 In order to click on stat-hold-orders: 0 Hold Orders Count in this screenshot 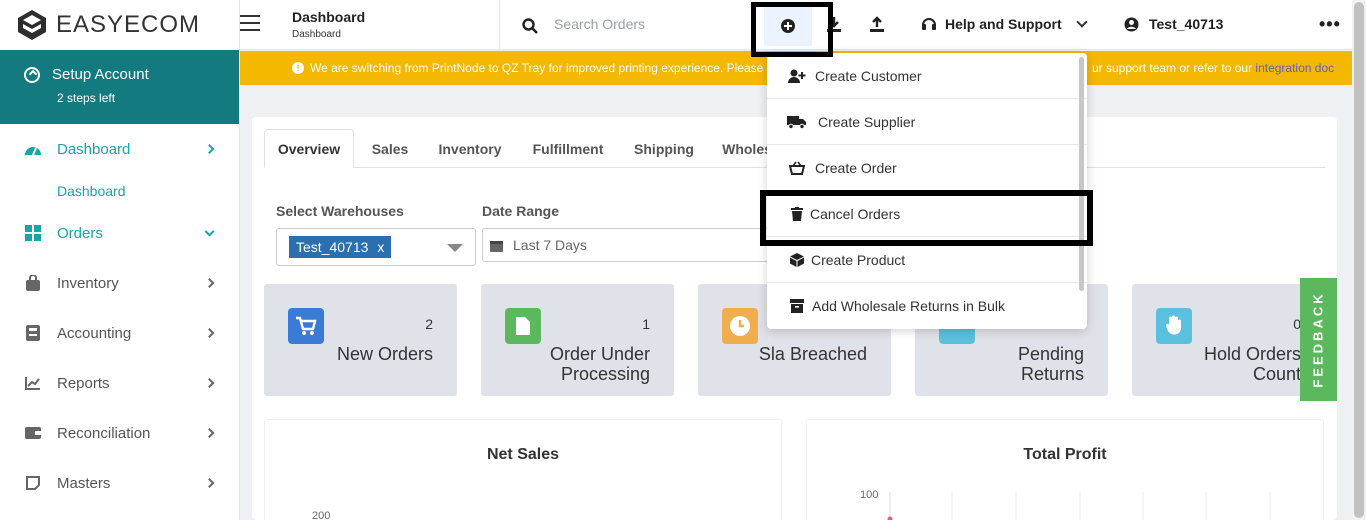, I will do `click(1228, 340)`.